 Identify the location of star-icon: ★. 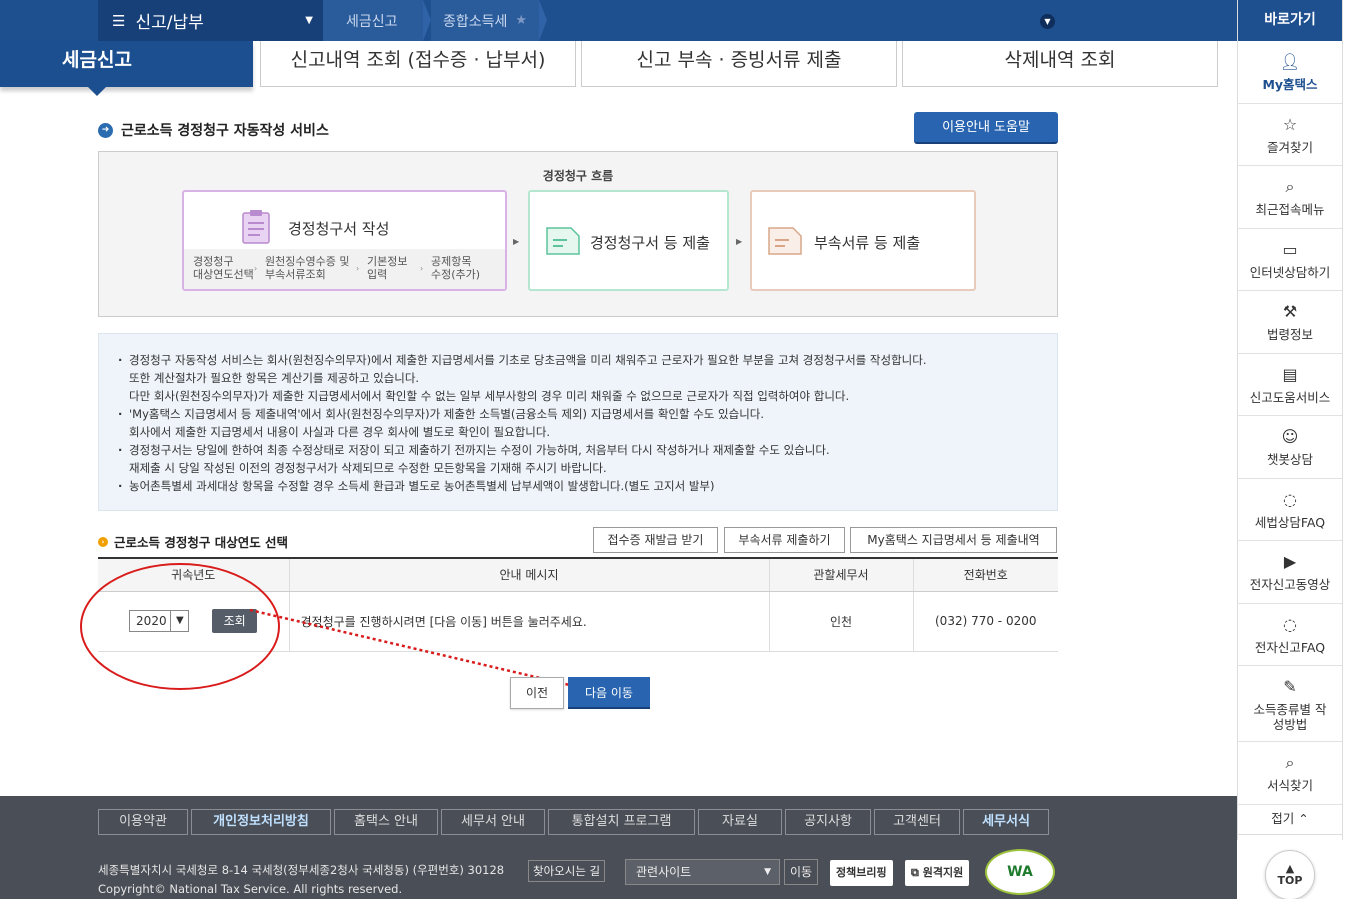
(521, 20).